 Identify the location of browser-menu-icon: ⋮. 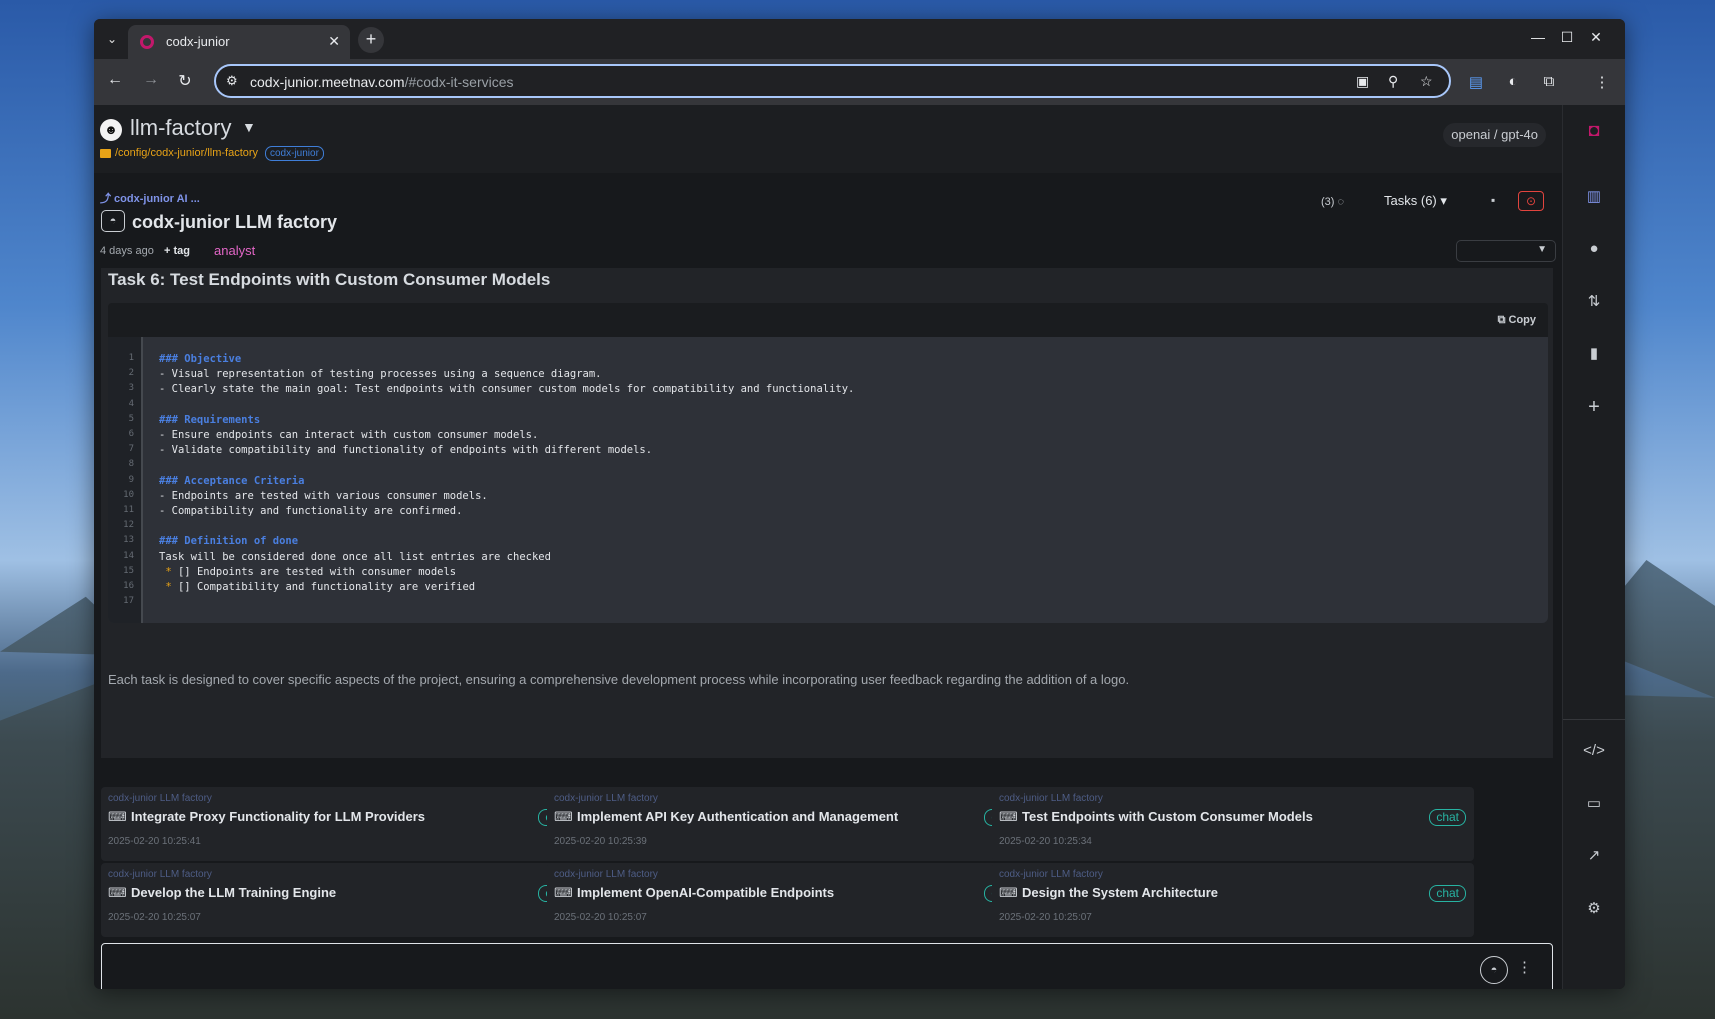
(1602, 82).